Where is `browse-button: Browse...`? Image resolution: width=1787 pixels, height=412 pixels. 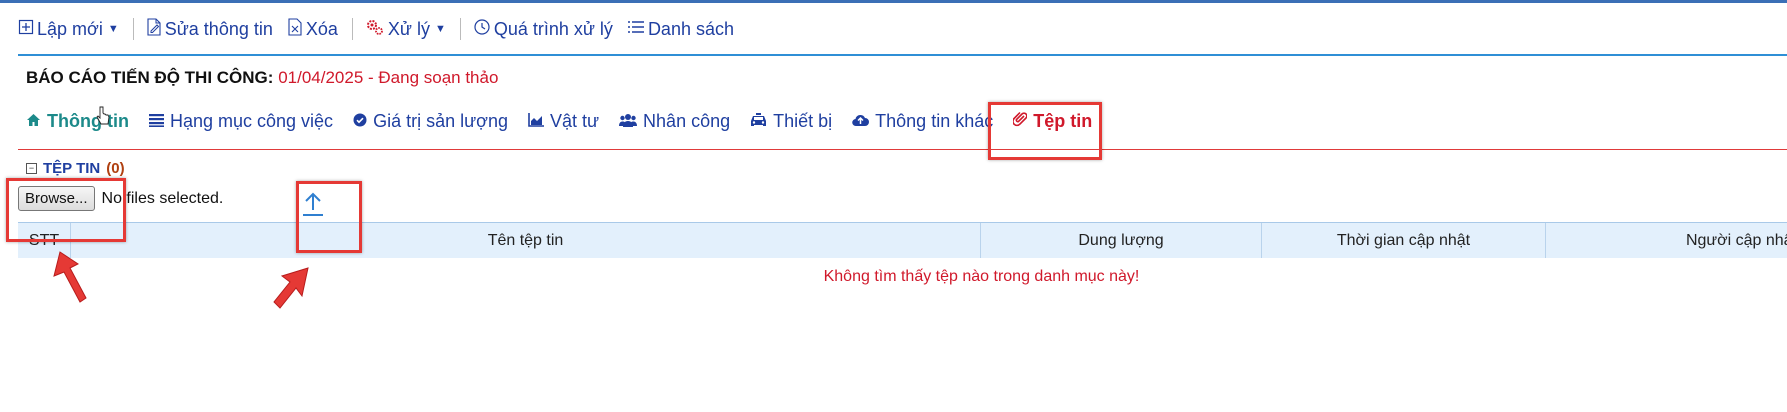 browse-button: Browse... is located at coordinates (56, 198).